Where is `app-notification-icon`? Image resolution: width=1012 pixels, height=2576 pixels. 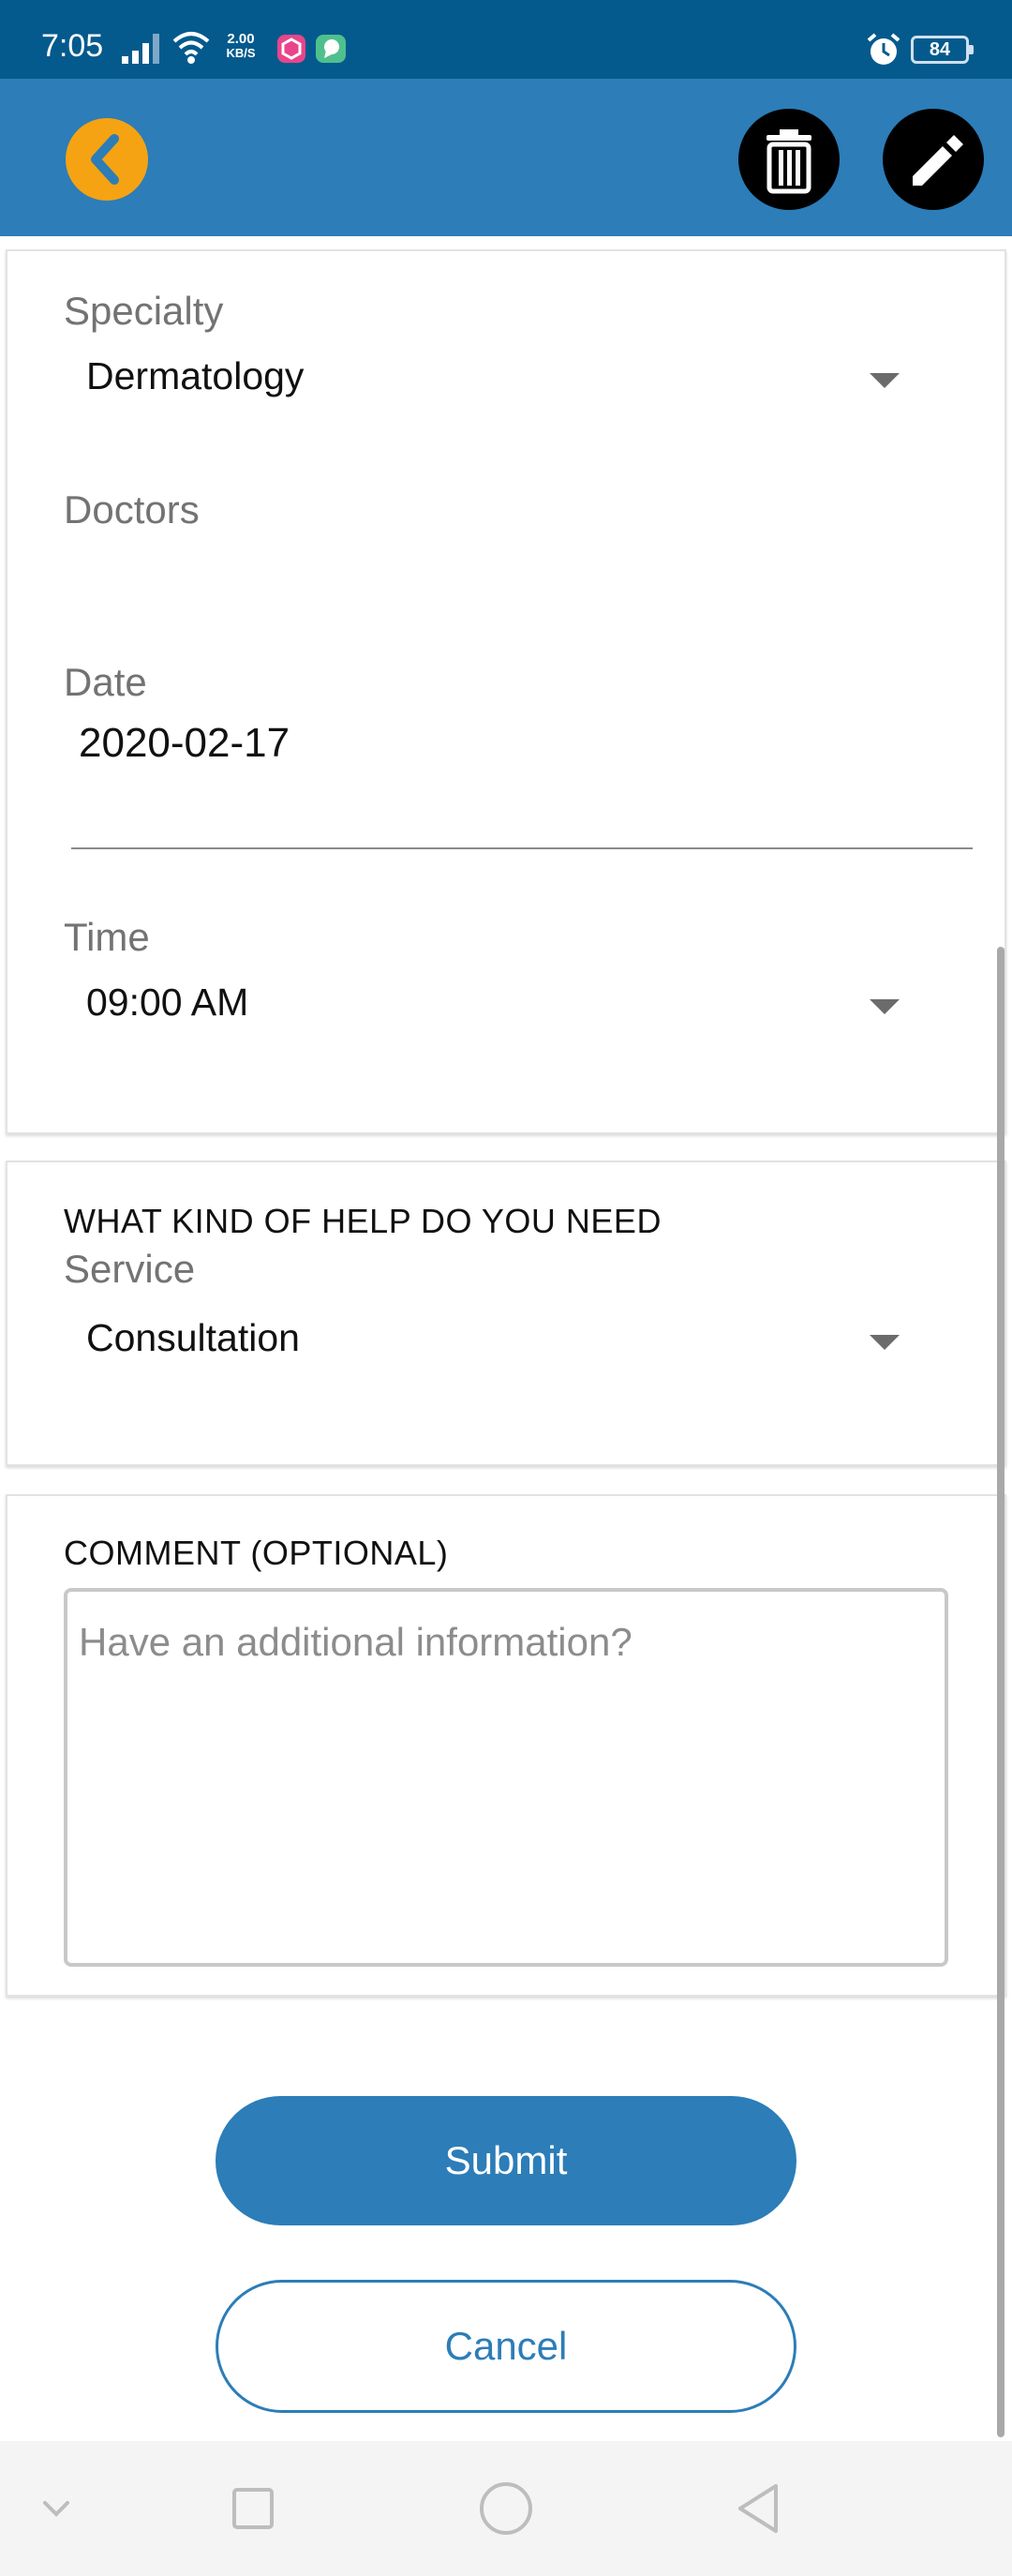 app-notification-icon is located at coordinates (291, 49).